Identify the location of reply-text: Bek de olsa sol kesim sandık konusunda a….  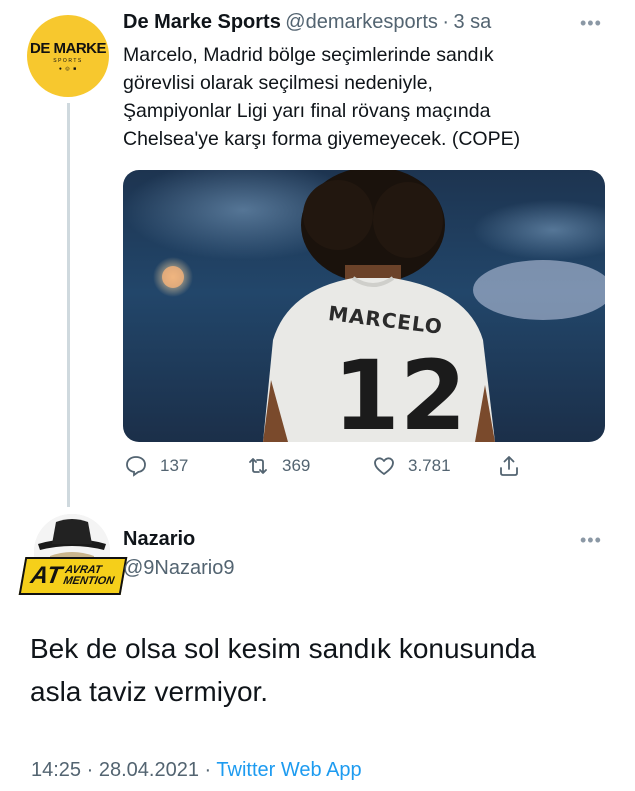
(325, 670).